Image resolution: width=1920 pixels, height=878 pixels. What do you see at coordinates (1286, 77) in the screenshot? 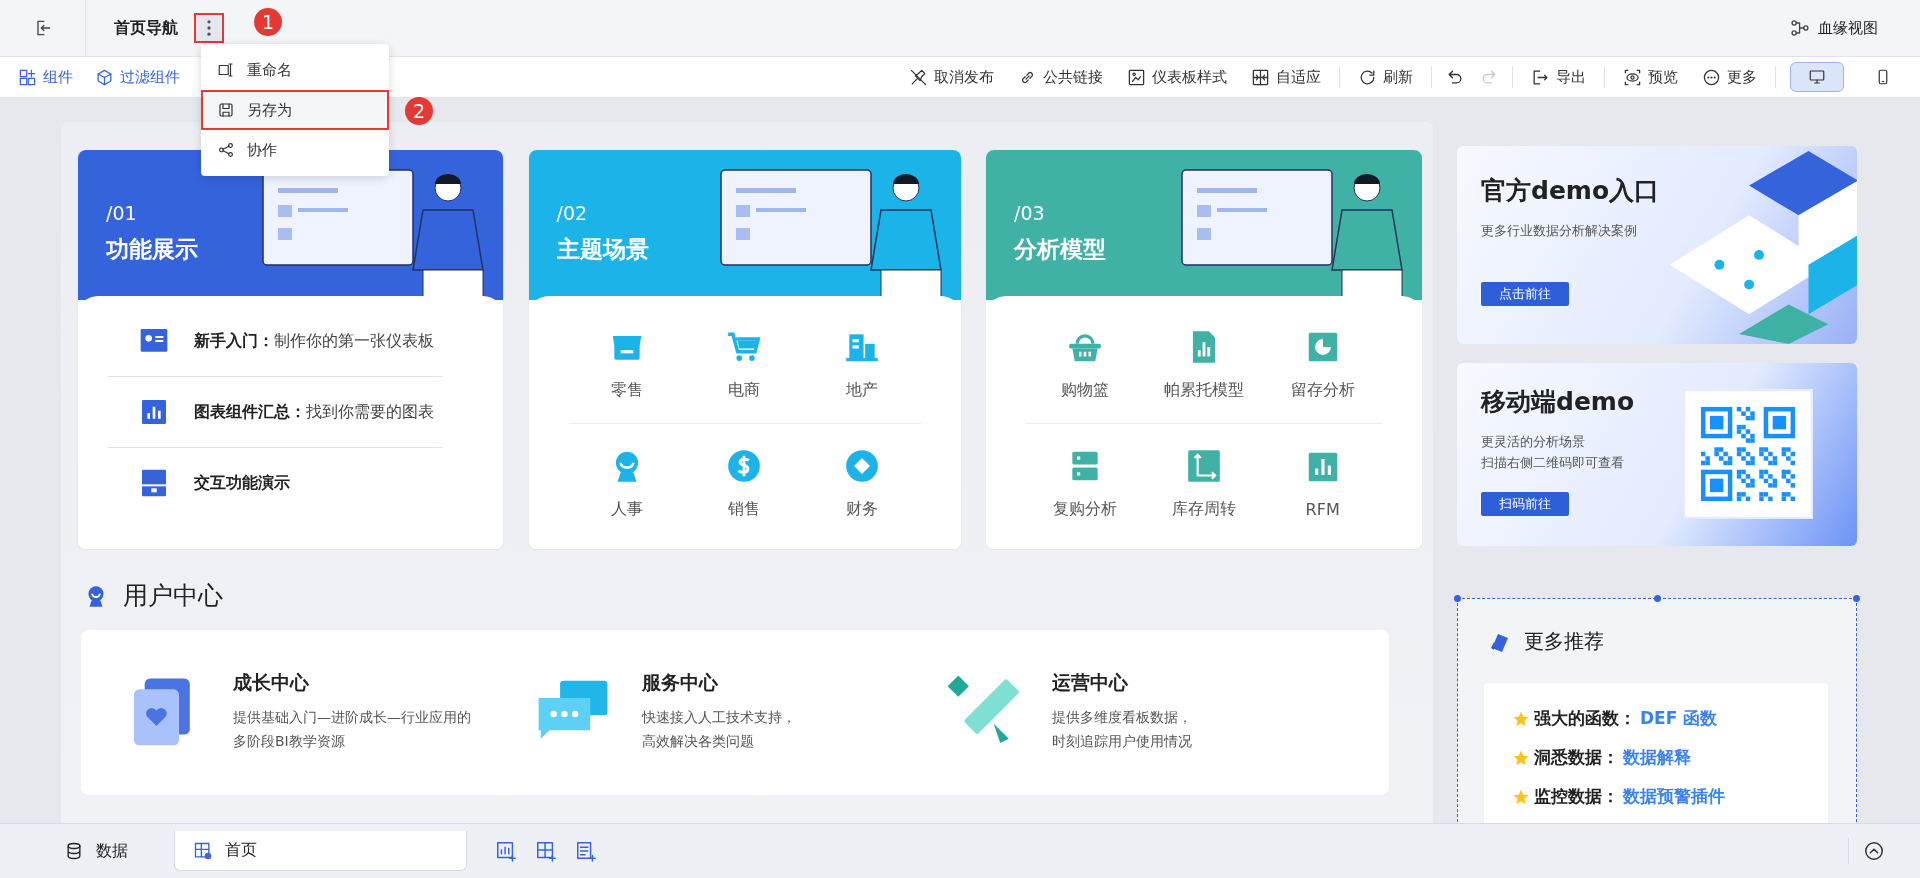
I see `toolbar-button: 自适应` at bounding box center [1286, 77].